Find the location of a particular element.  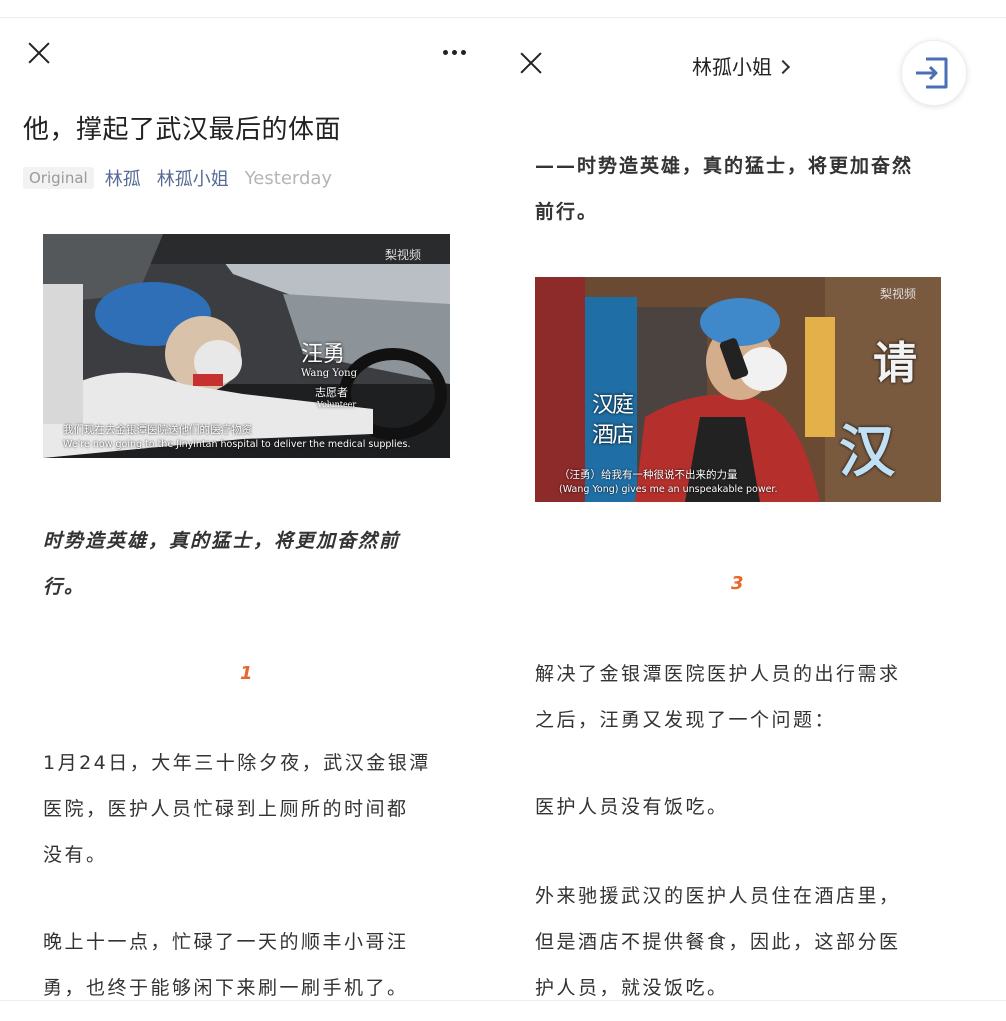

publish-time: Yesterday is located at coordinates (288, 178).